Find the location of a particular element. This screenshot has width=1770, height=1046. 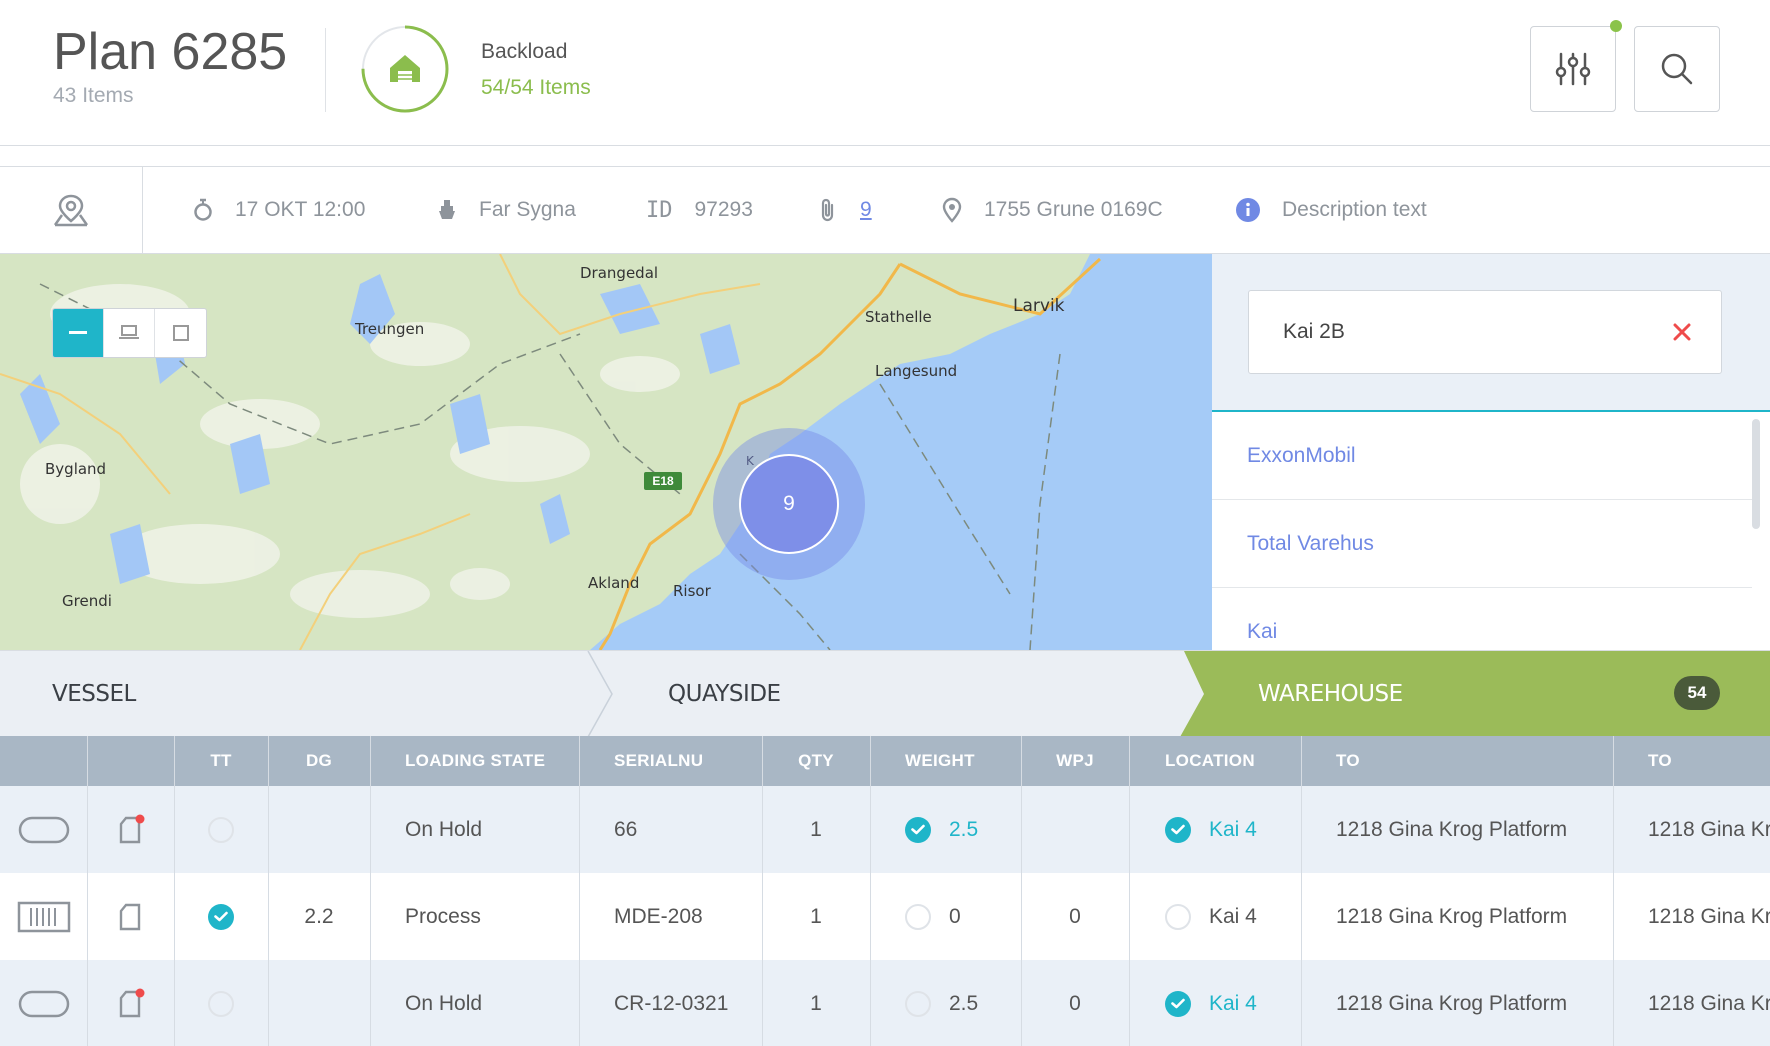

clear-search-button is located at coordinates (1682, 332).